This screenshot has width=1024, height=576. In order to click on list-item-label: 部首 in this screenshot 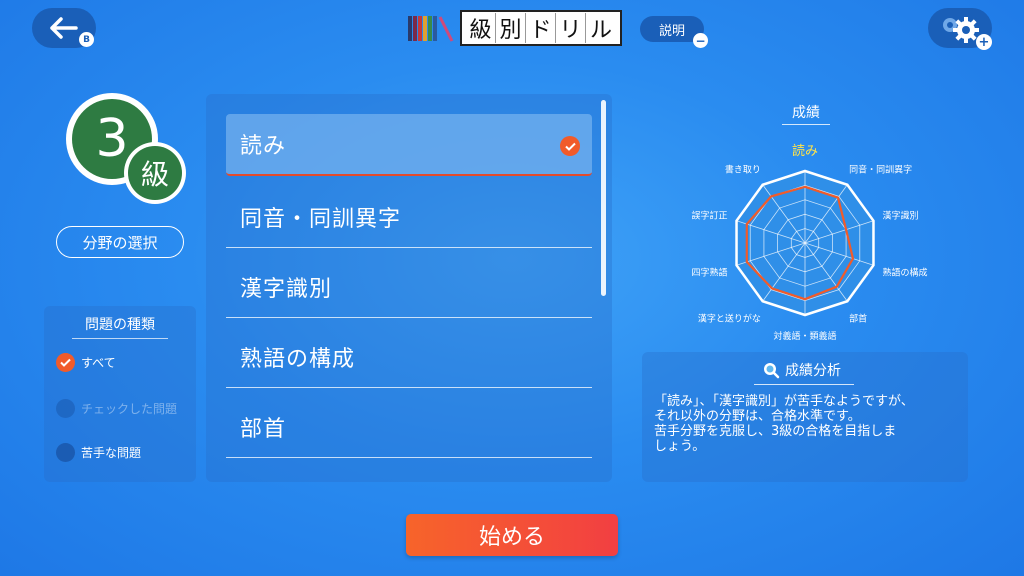, I will do `click(263, 429)`.